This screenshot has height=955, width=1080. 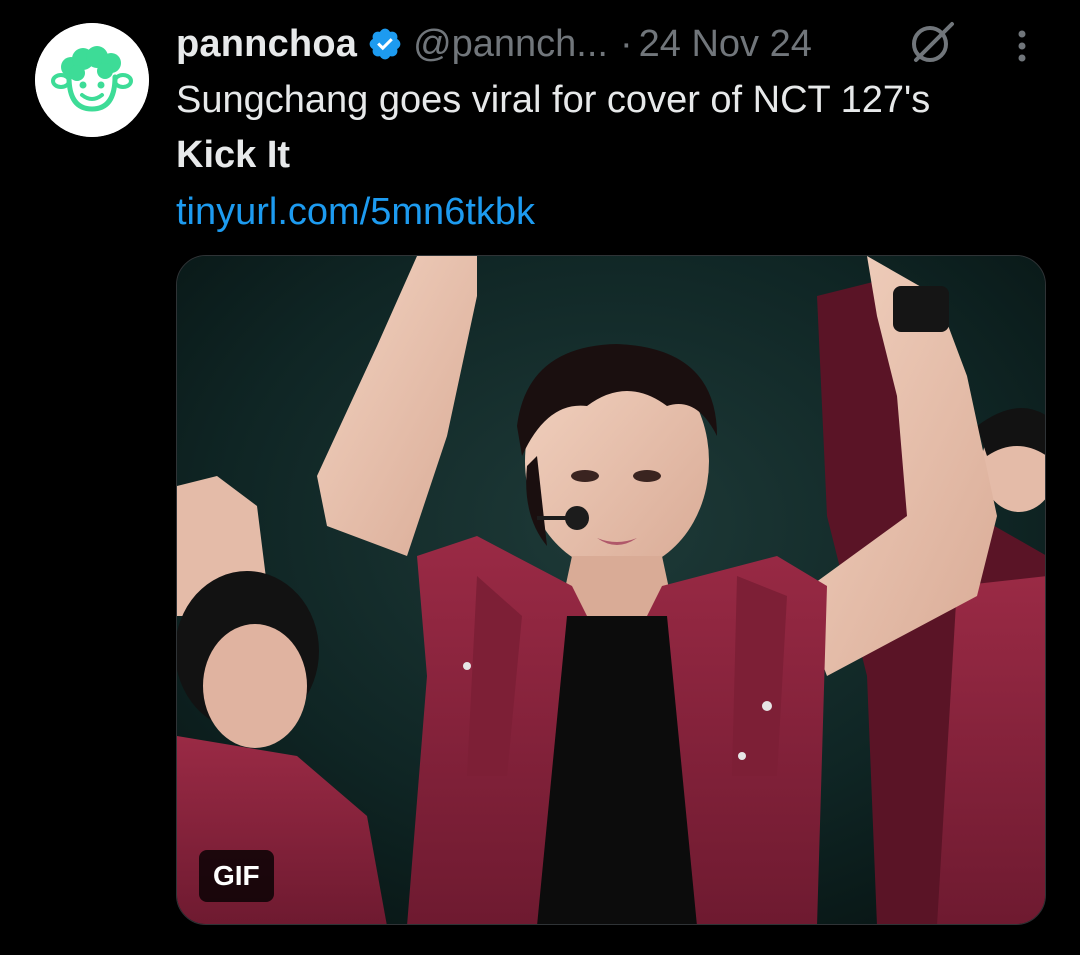 I want to click on author-name: pannchoa, so click(x=266, y=44).